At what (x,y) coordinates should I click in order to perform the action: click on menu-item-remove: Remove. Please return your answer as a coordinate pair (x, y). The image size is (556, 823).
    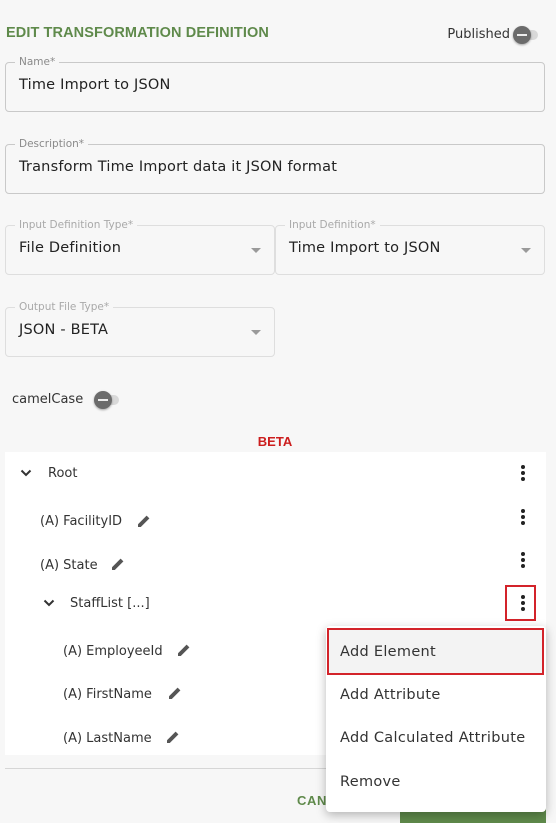
    Looking at the image, I should click on (370, 782).